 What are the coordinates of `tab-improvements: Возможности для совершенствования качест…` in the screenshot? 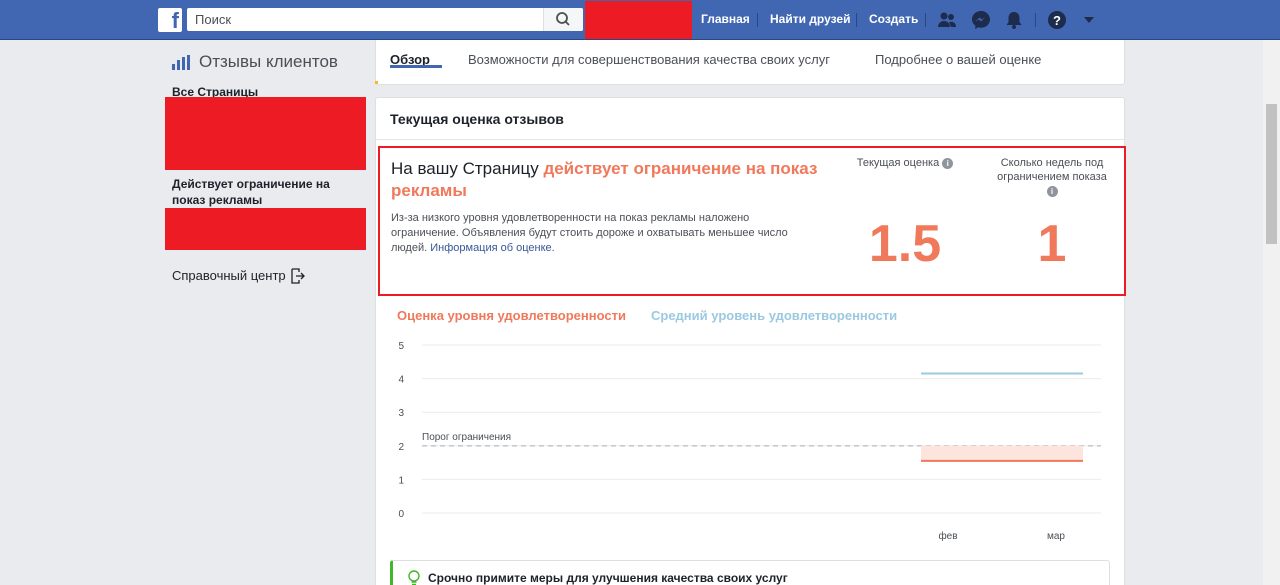 It's located at (649, 59).